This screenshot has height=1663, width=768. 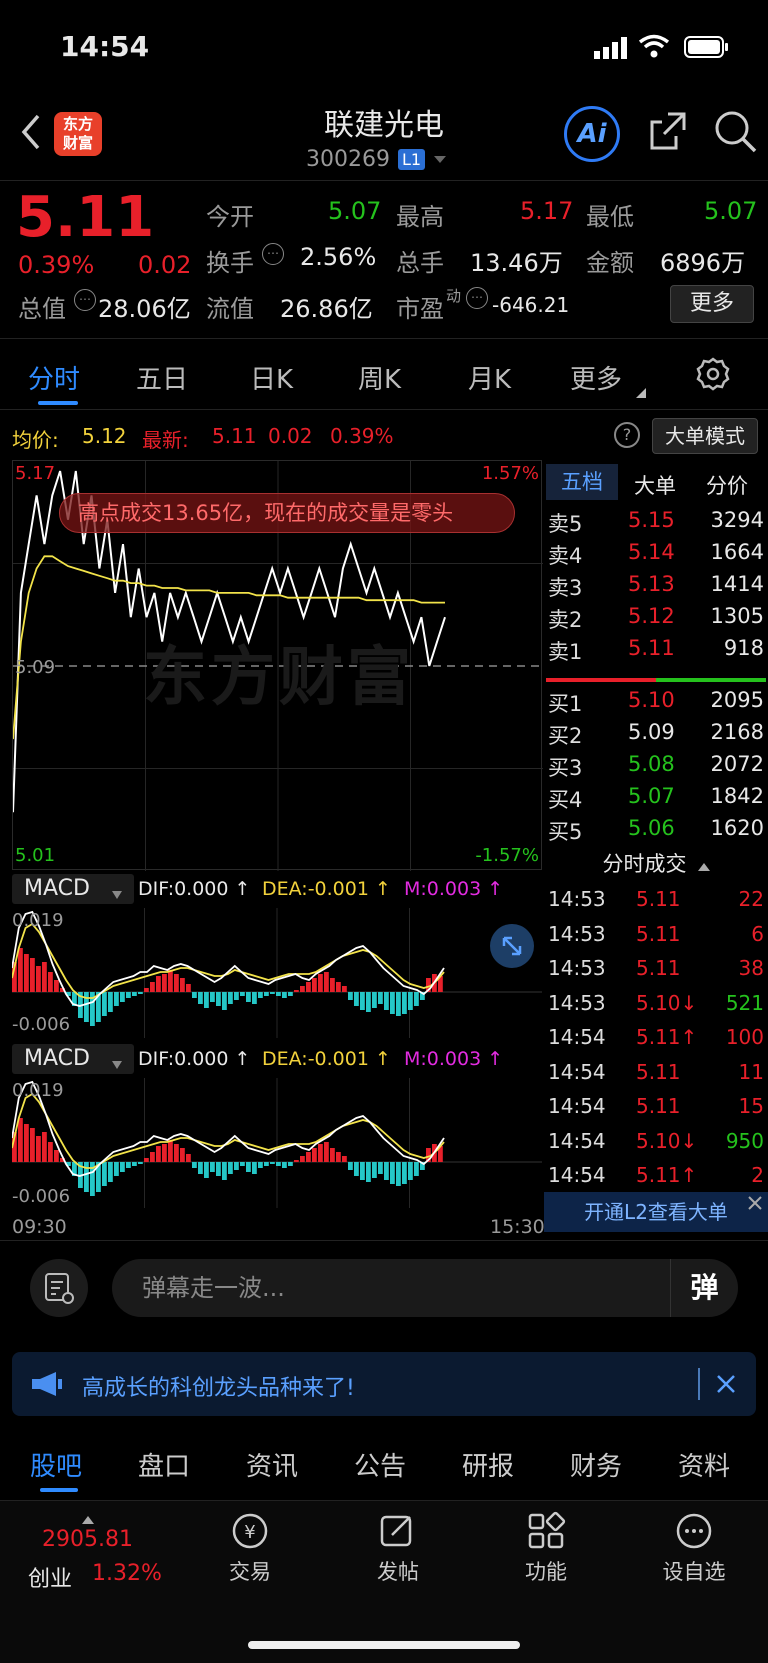 I want to click on tab-price-dist: 分价, so click(x=727, y=485).